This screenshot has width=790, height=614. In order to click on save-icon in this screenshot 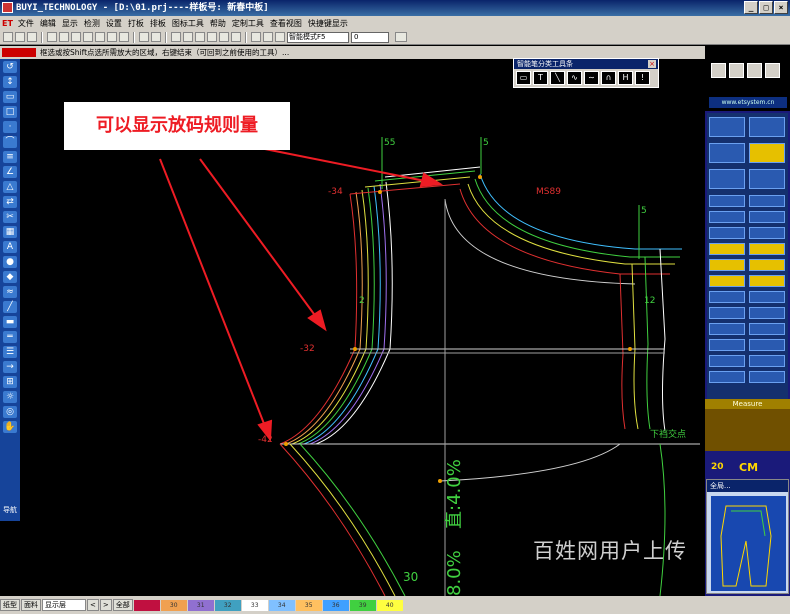, I will do `click(32, 37)`.